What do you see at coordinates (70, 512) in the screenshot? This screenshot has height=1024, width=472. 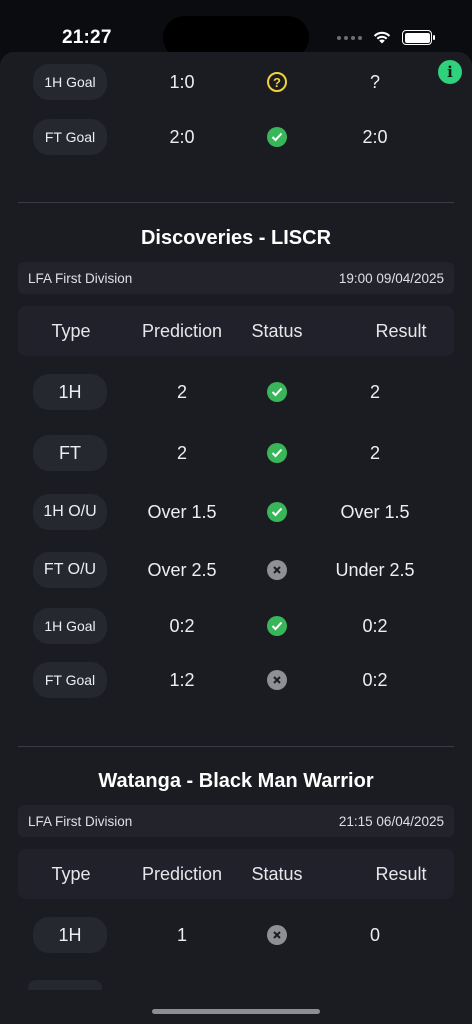 I see `type-pill: 1H O/U` at bounding box center [70, 512].